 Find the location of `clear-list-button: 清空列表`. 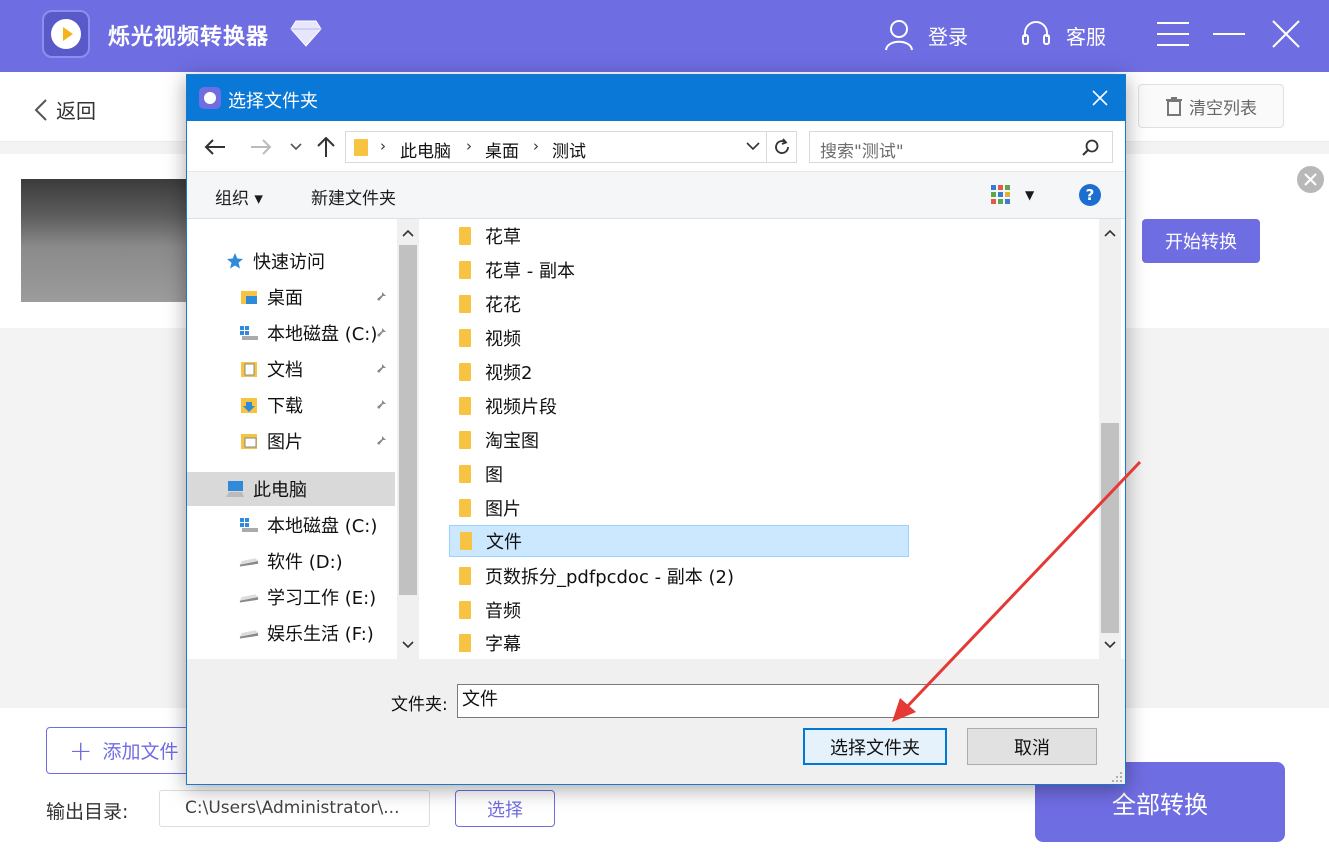

clear-list-button: 清空列表 is located at coordinates (1211, 106).